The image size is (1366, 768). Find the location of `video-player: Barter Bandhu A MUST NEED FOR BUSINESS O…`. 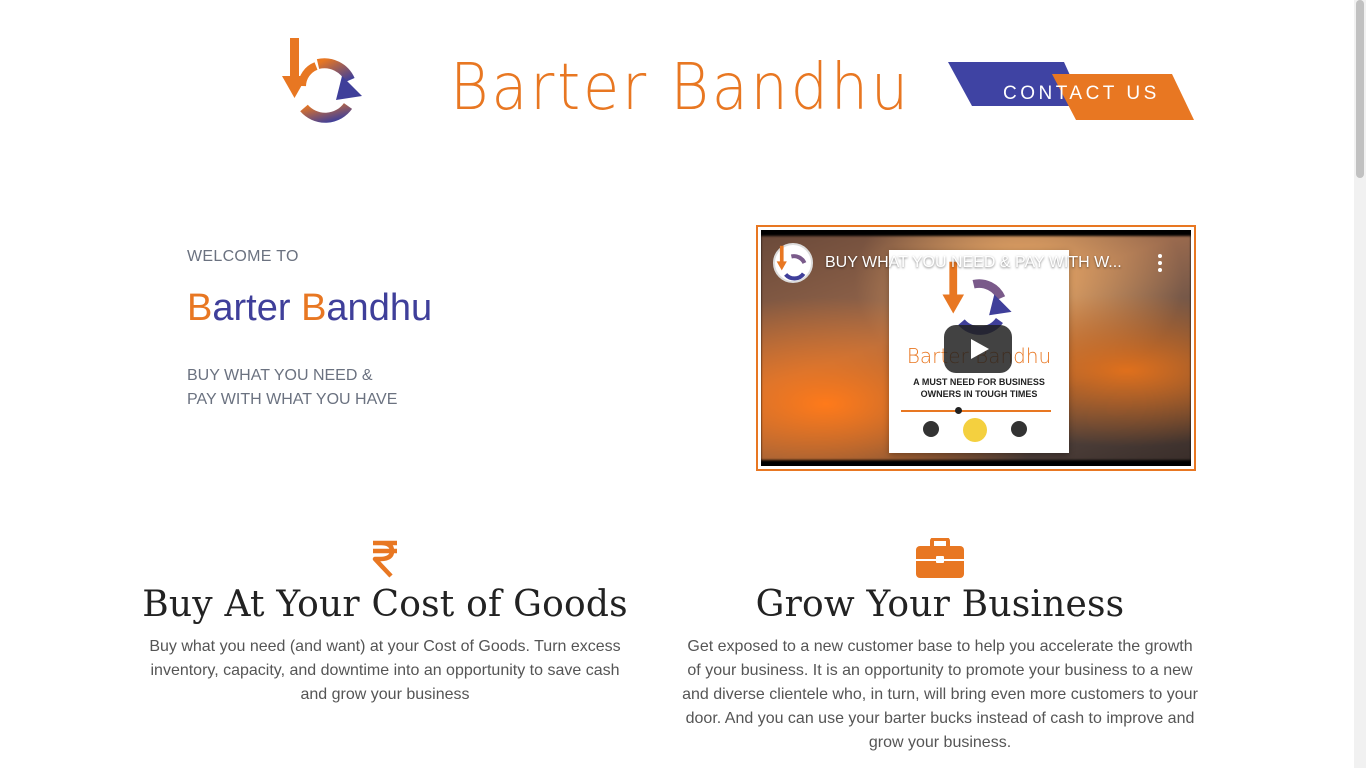

video-player: Barter Bandhu A MUST NEED FOR BUSINESS O… is located at coordinates (976, 348).